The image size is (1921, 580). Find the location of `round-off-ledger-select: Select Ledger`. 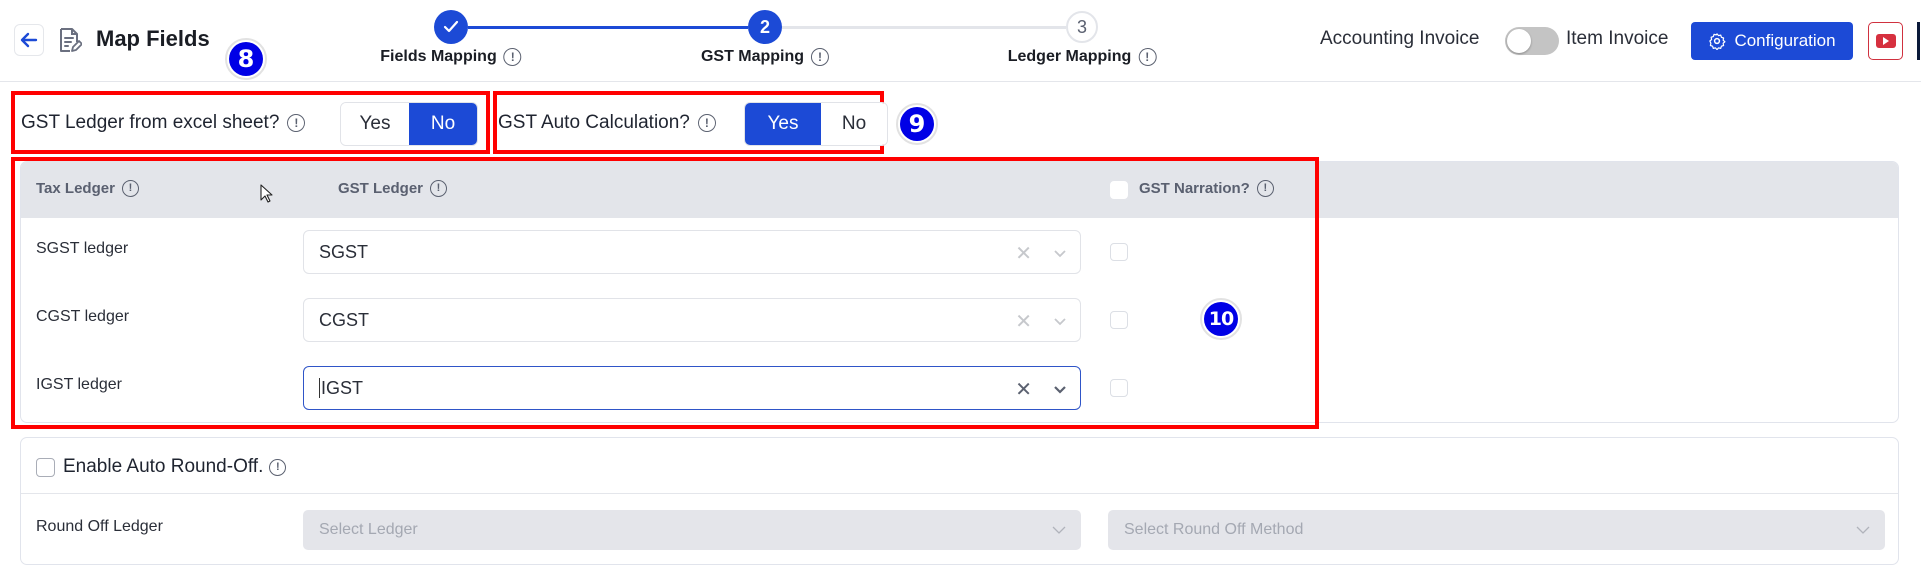

round-off-ledger-select: Select Ledger is located at coordinates (692, 530).